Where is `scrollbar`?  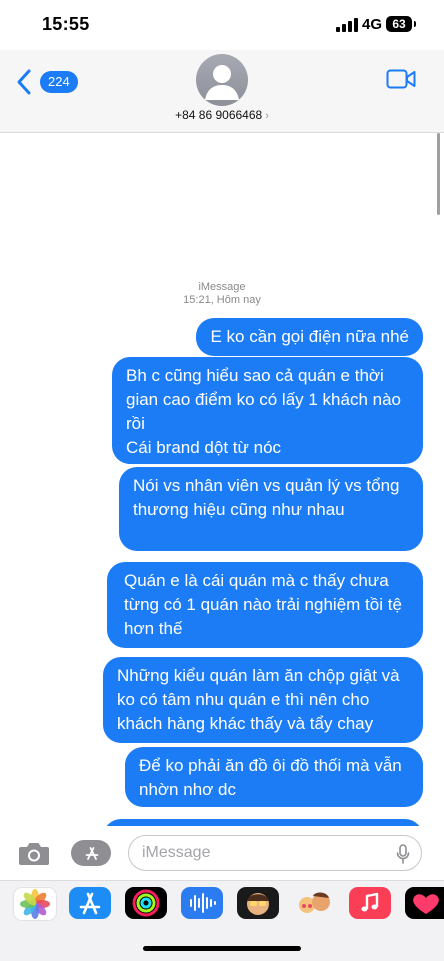 scrollbar is located at coordinates (438, 174).